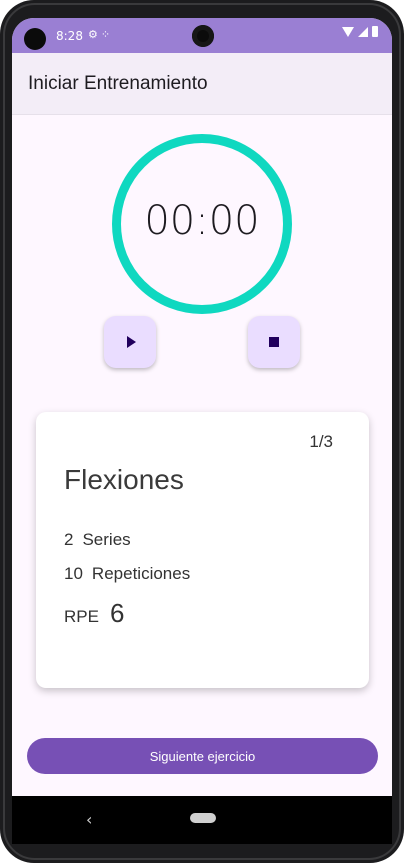 The width and height of the screenshot is (404, 863). What do you see at coordinates (141, 573) in the screenshot?
I see `reps-label: Repeticiones` at bounding box center [141, 573].